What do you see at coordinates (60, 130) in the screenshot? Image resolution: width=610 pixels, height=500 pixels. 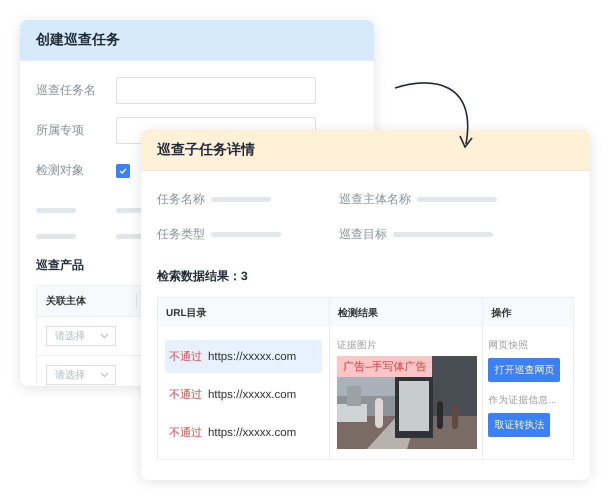 I see `field-label: 所属专项` at bounding box center [60, 130].